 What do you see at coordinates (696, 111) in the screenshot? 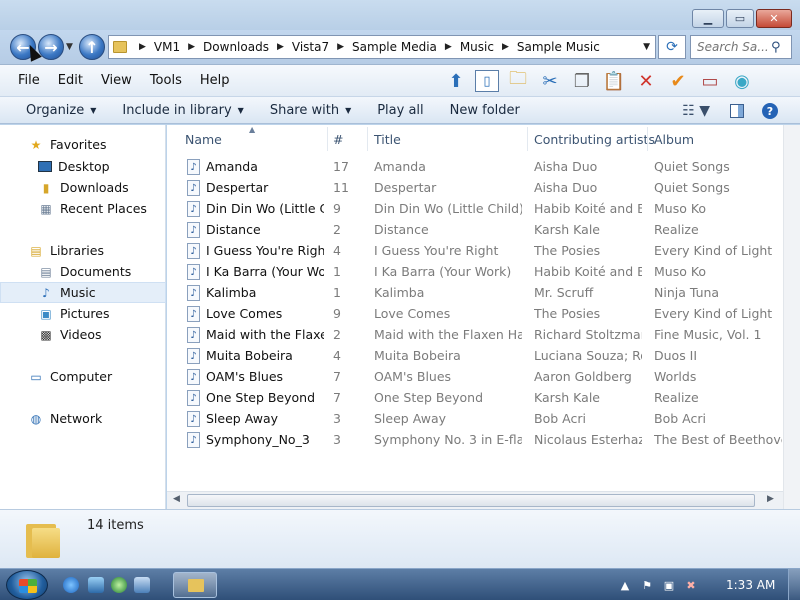
I see `view-options-icon: ☷ ▼` at bounding box center [696, 111].